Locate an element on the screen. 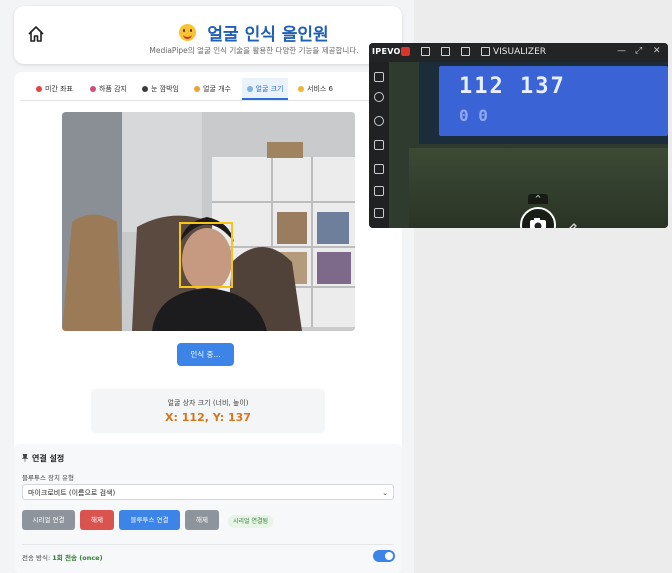  serial-disconnect-button: 해제 is located at coordinates (97, 520).